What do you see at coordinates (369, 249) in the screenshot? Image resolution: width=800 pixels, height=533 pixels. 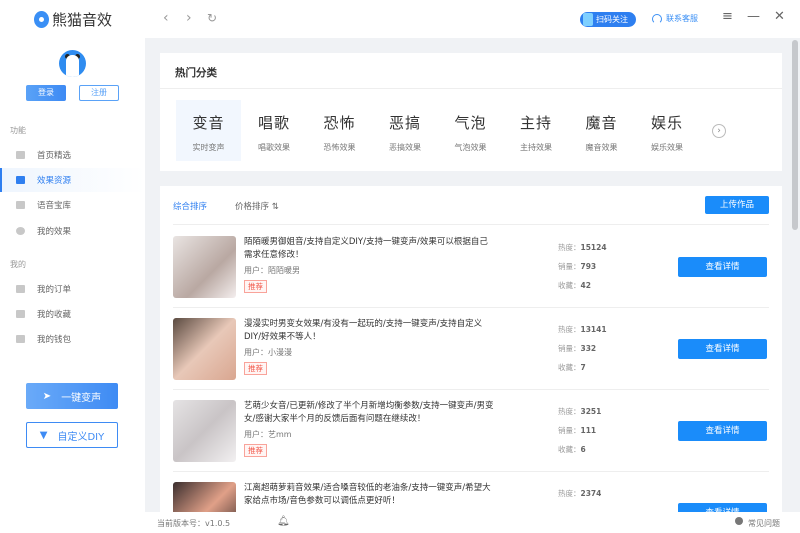 I see `effect-title: 陌陌暖男御姐音/支持自定义DIY/支持一键变声/效果可以根据自己需求任意修改！` at bounding box center [369, 249].